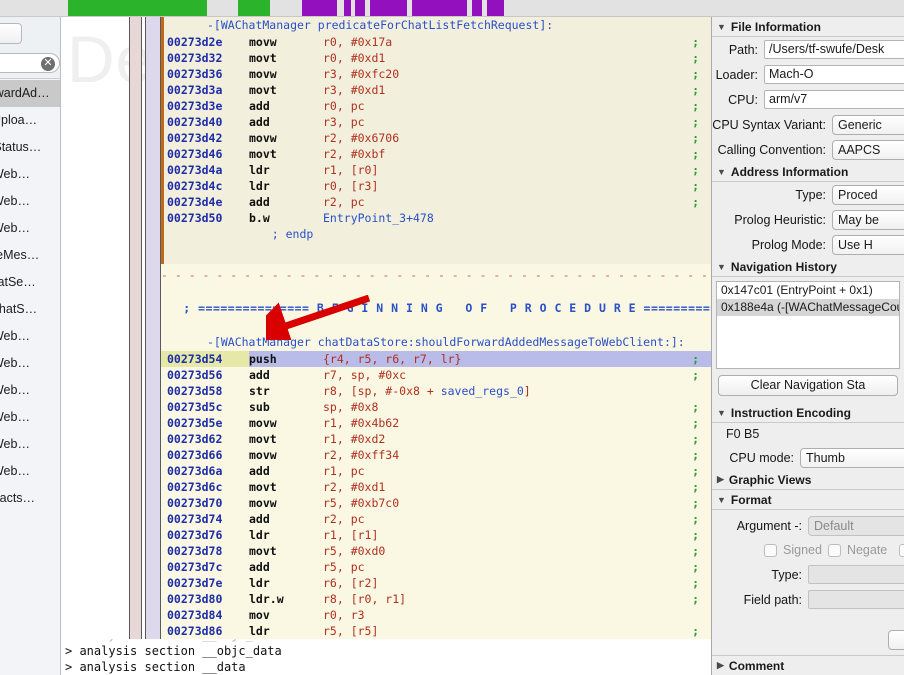 The image size is (904, 675). What do you see at coordinates (868, 219) in the screenshot?
I see `field-select: May be` at bounding box center [868, 219].